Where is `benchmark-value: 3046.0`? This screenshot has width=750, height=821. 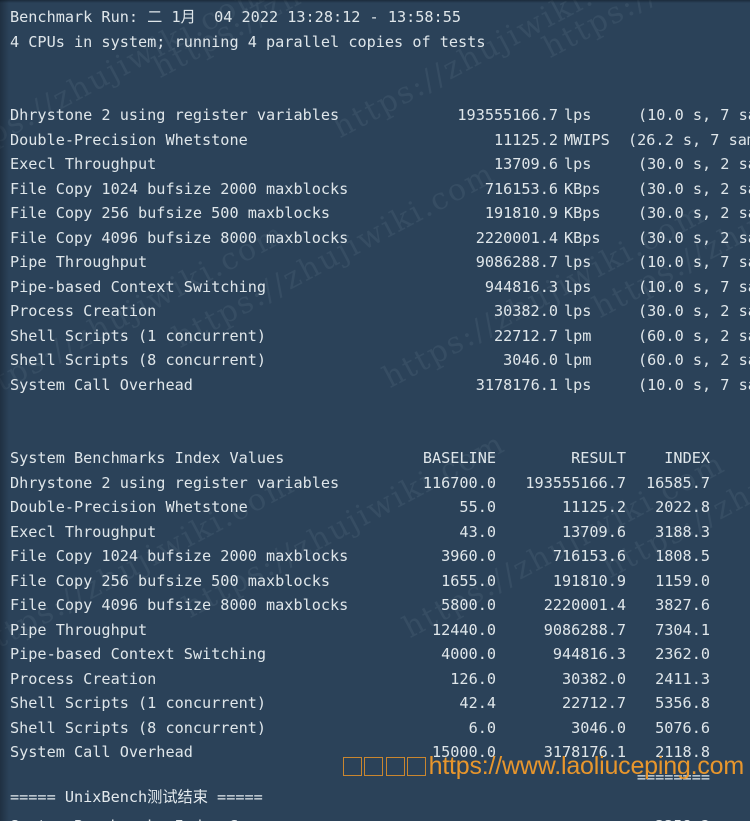 benchmark-value: 3046.0 is located at coordinates (530, 360).